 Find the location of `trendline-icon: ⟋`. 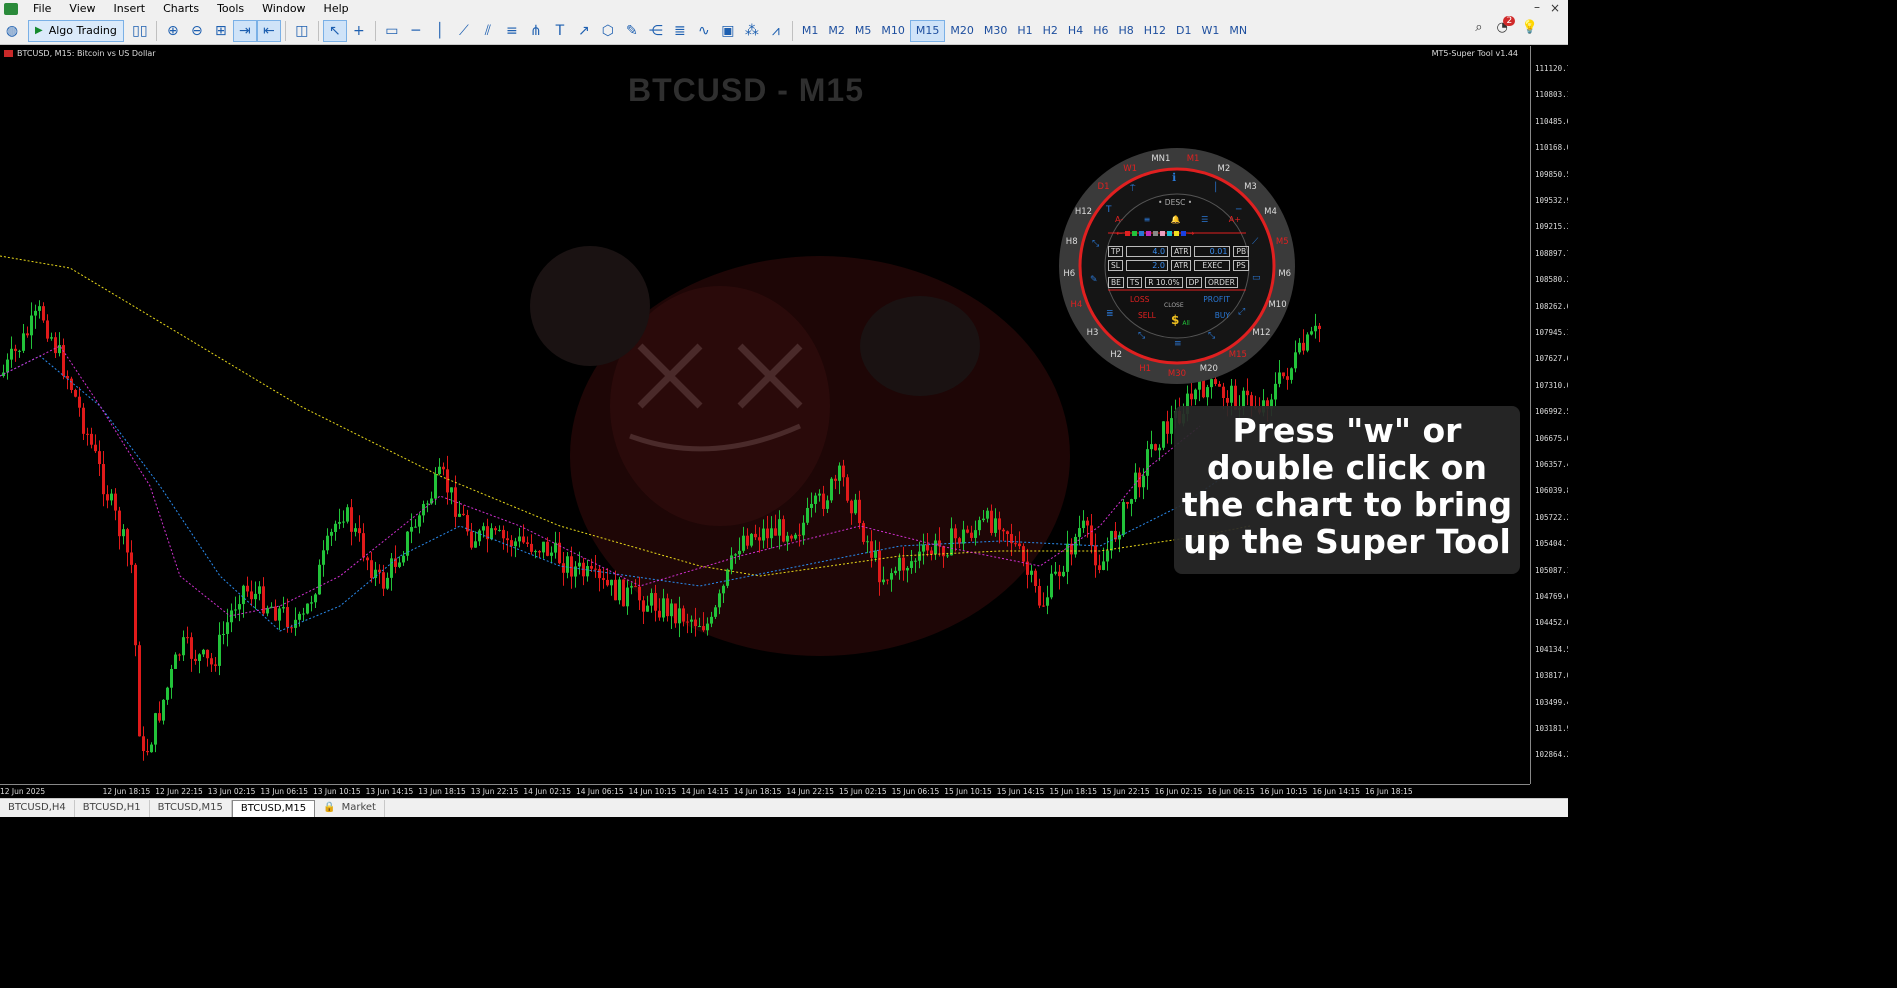

trendline-icon: ⟋ is located at coordinates (464, 31).